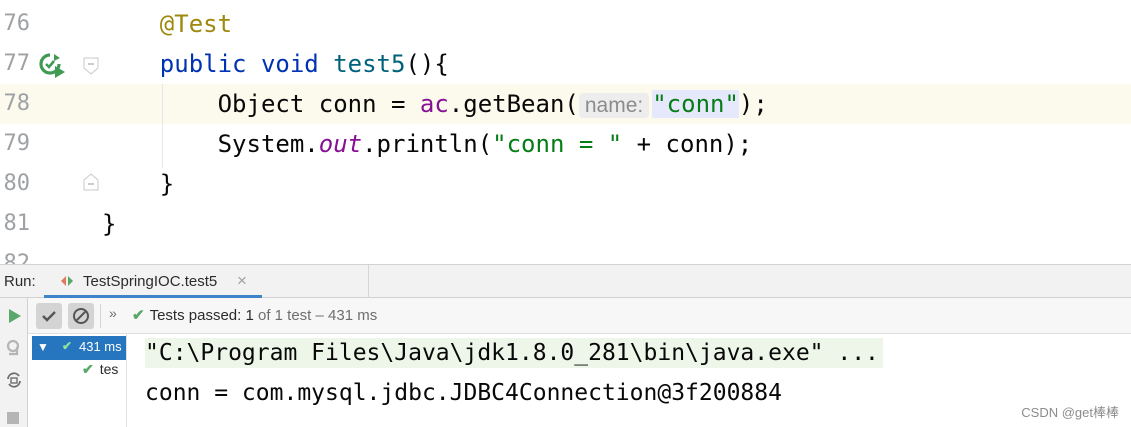 The height and width of the screenshot is (427, 1131). I want to click on code-token: public, so click(203, 64).